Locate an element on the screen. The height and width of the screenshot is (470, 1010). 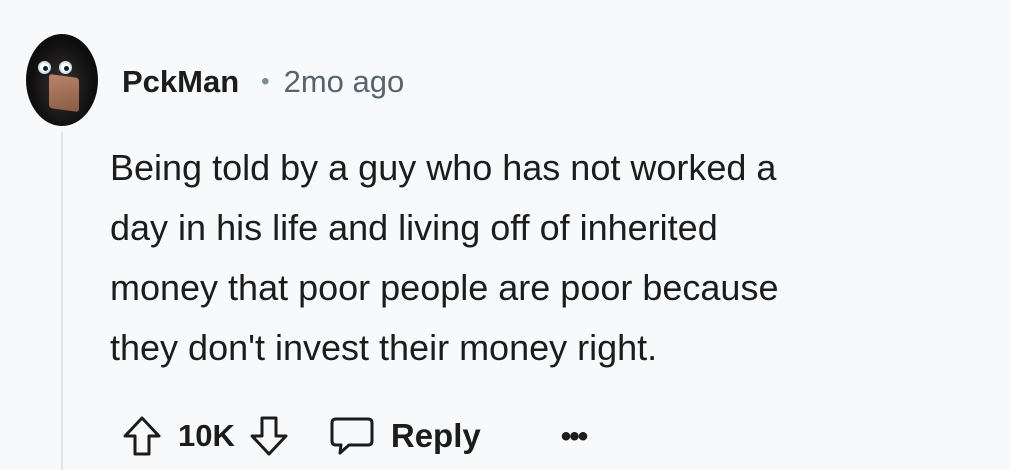
thread-line is located at coordinates (62, 301).